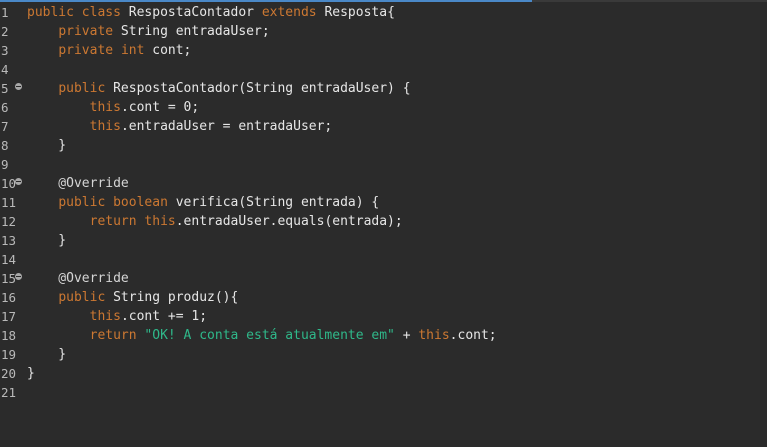 The width and height of the screenshot is (767, 447). Describe the element at coordinates (12, 12) in the screenshot. I see `line-number: 1` at that location.